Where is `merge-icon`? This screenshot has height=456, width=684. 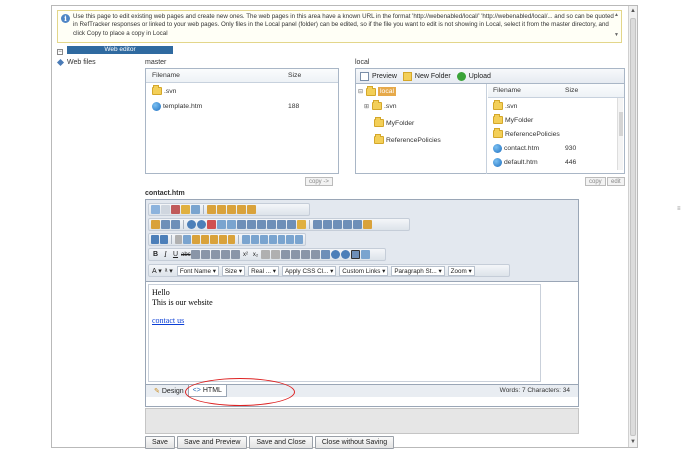 merge-icon is located at coordinates (271, 224).